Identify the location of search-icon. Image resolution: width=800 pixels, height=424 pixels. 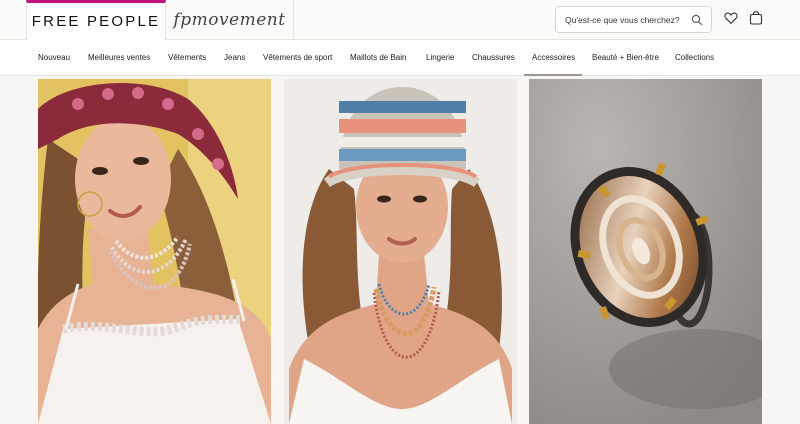
(697, 20).